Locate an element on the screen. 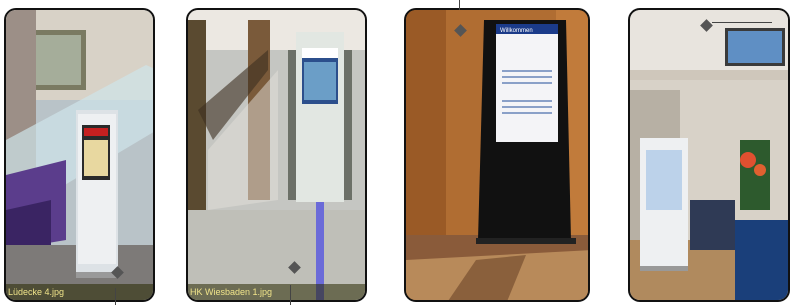 Image resolution: width=790 pixels, height=305 pixels. welcome-screen-text: Willkommen is located at coordinates (516, 31).